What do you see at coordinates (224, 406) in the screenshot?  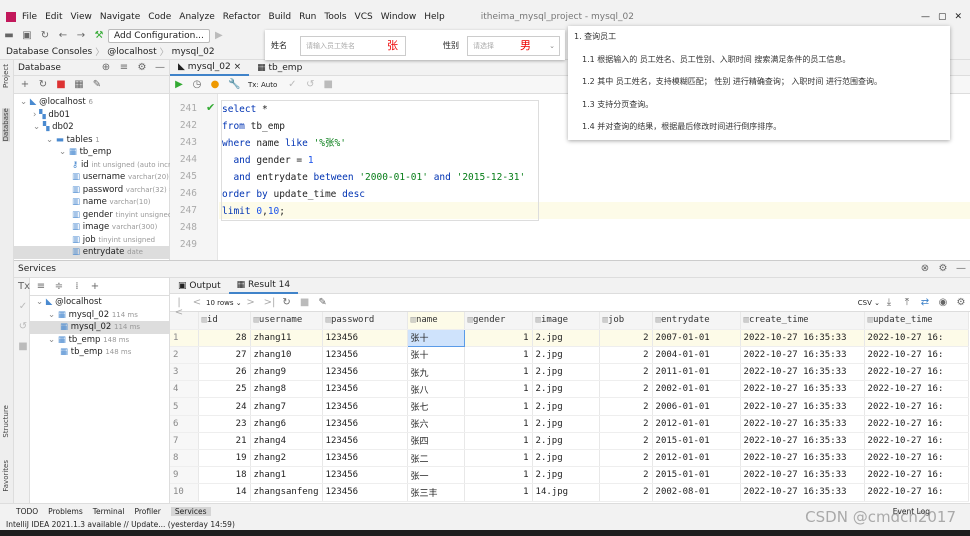 I see `table-cell: 24` at bounding box center [224, 406].